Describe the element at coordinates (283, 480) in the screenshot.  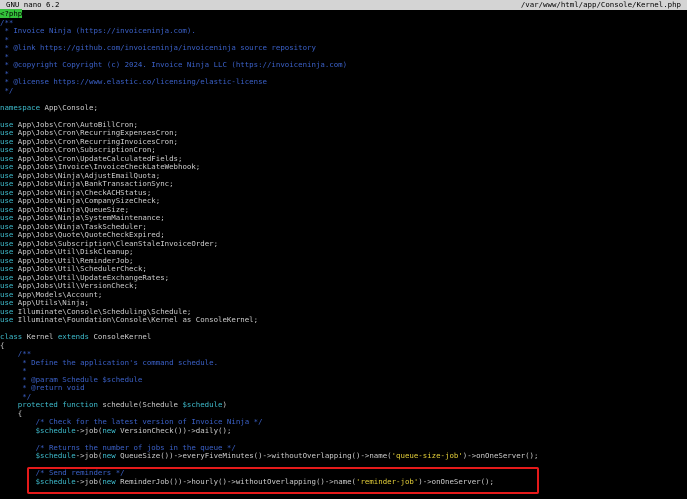
I see `highlight-annotation-box` at that location.